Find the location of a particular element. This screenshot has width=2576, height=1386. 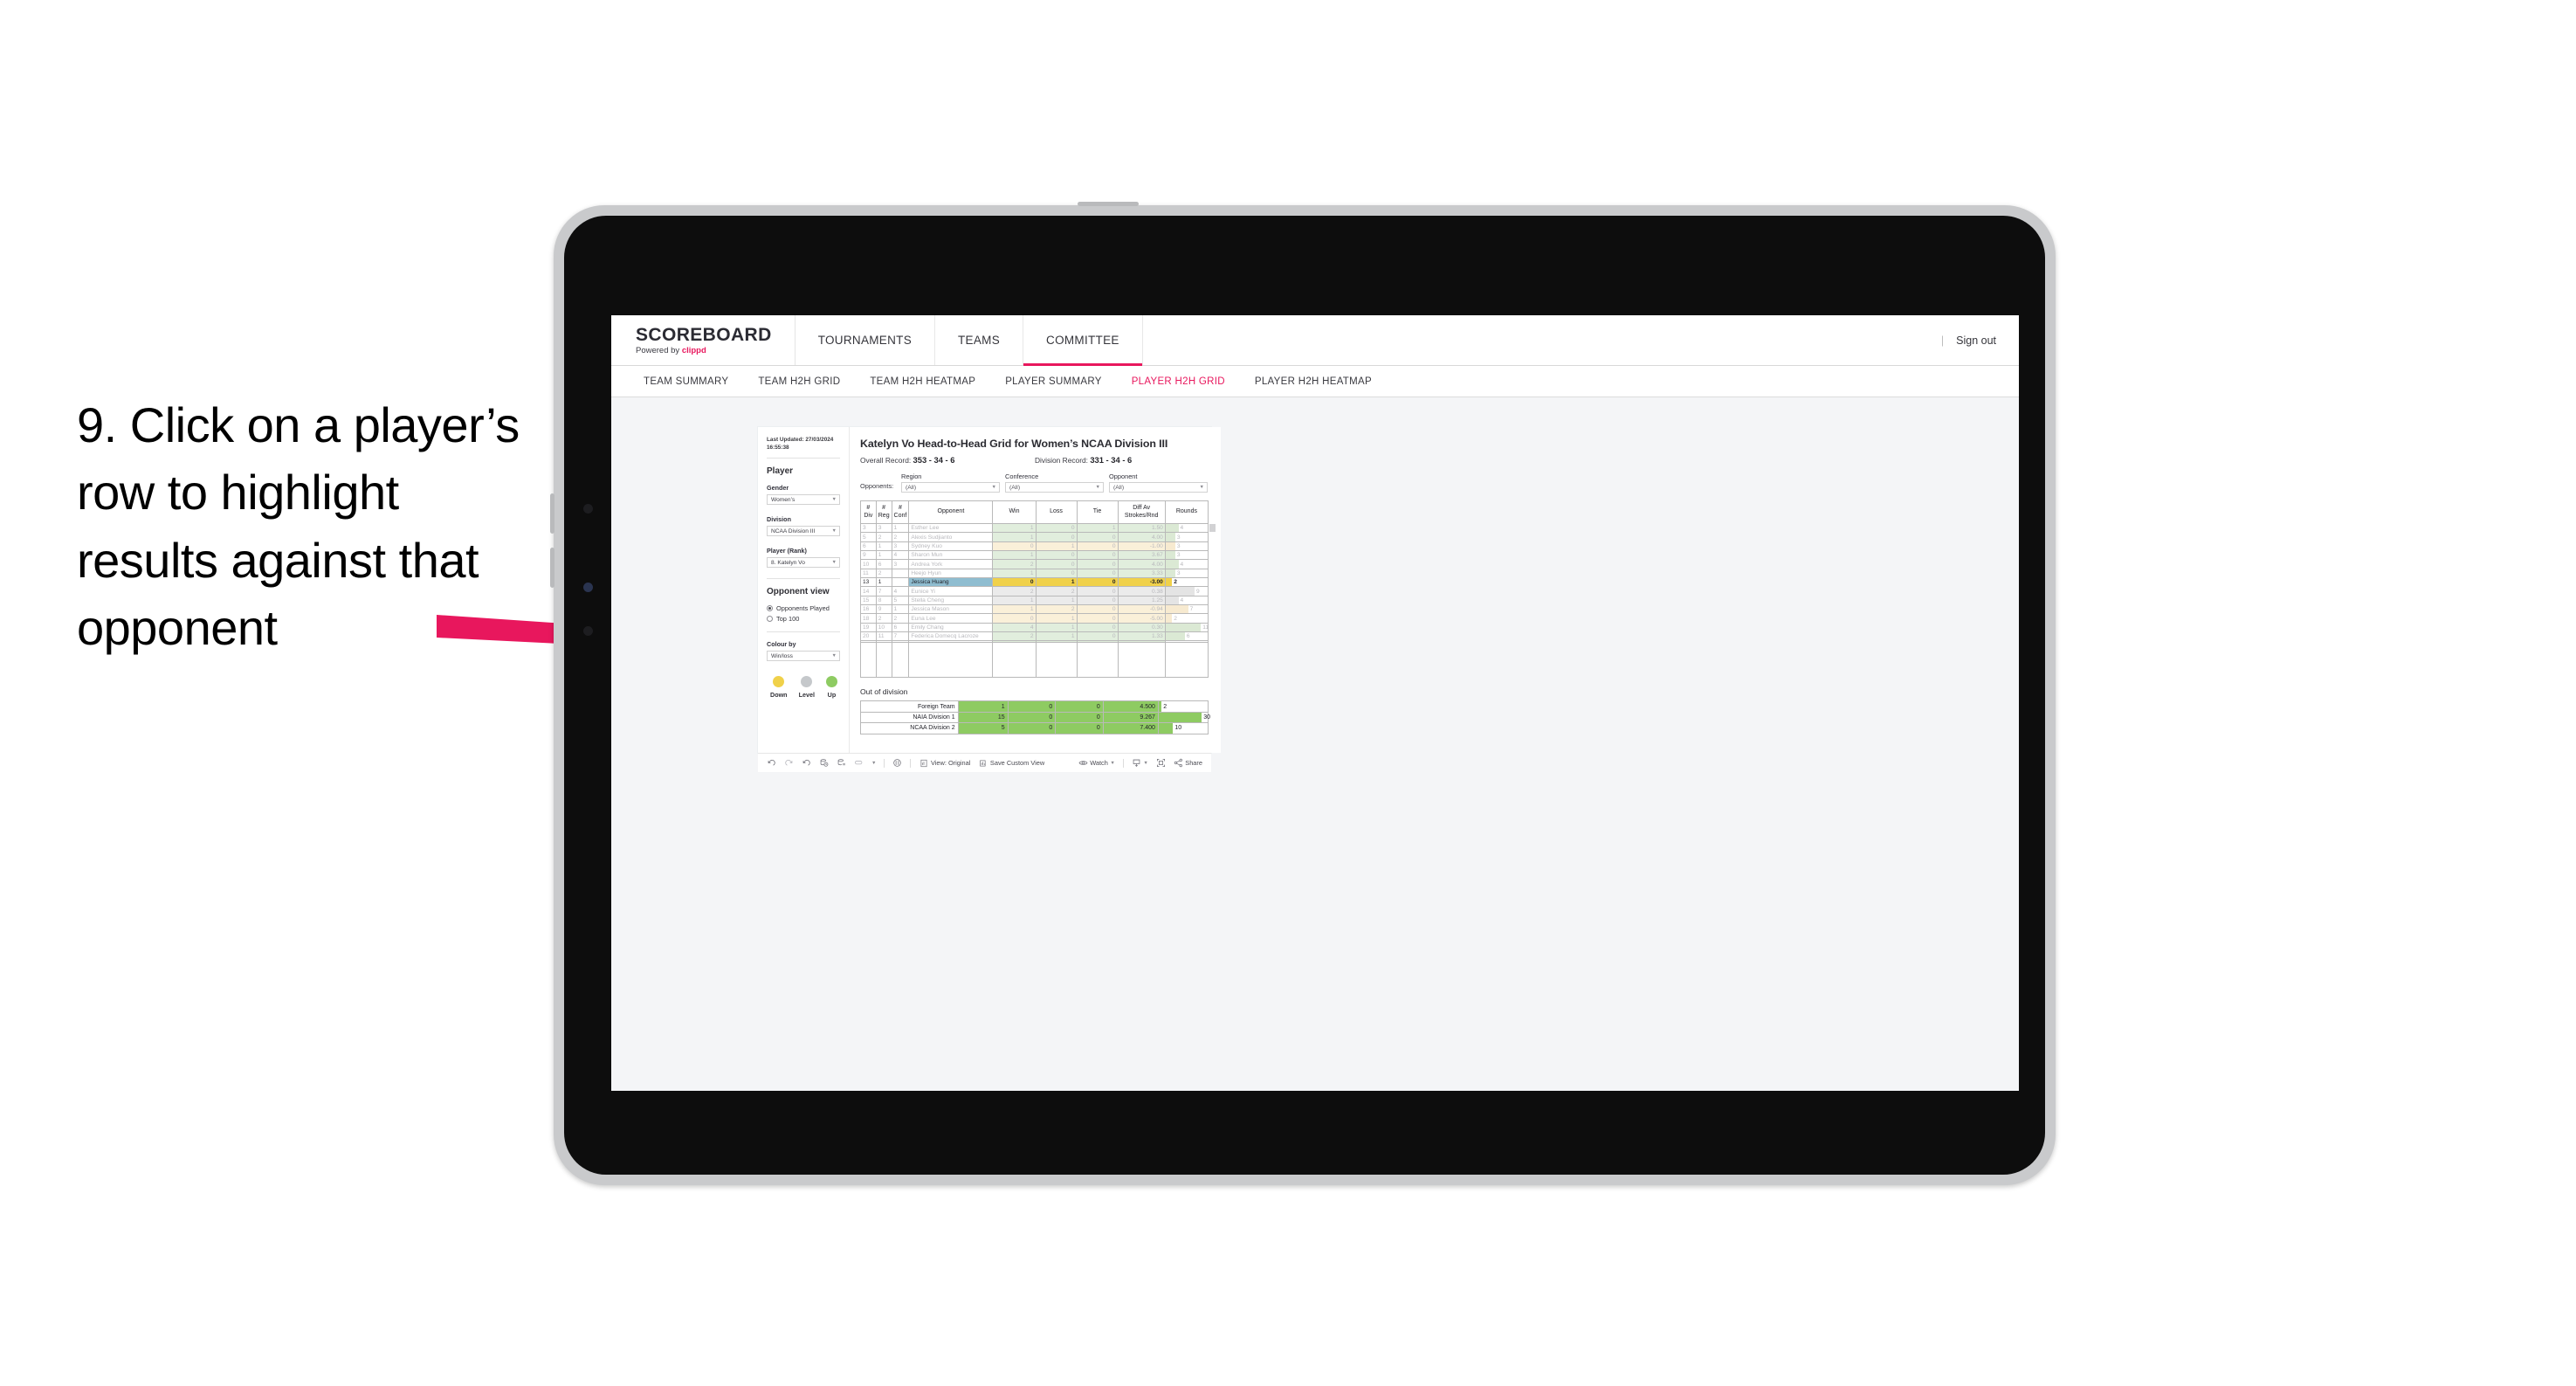

column-header-div: # Div is located at coordinates (868, 512).